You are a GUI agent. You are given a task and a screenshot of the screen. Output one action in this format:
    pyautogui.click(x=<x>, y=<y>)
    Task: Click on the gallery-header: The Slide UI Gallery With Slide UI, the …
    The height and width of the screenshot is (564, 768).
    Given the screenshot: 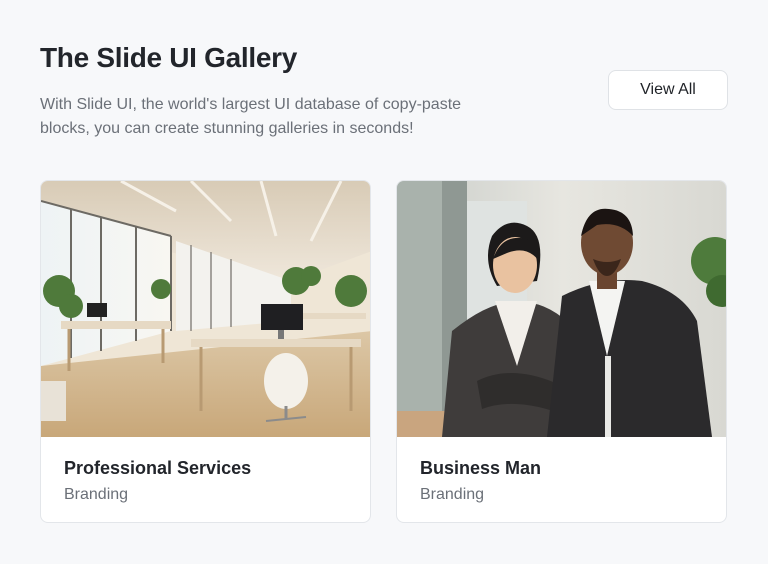 What is the action you would take?
    pyautogui.click(x=275, y=91)
    